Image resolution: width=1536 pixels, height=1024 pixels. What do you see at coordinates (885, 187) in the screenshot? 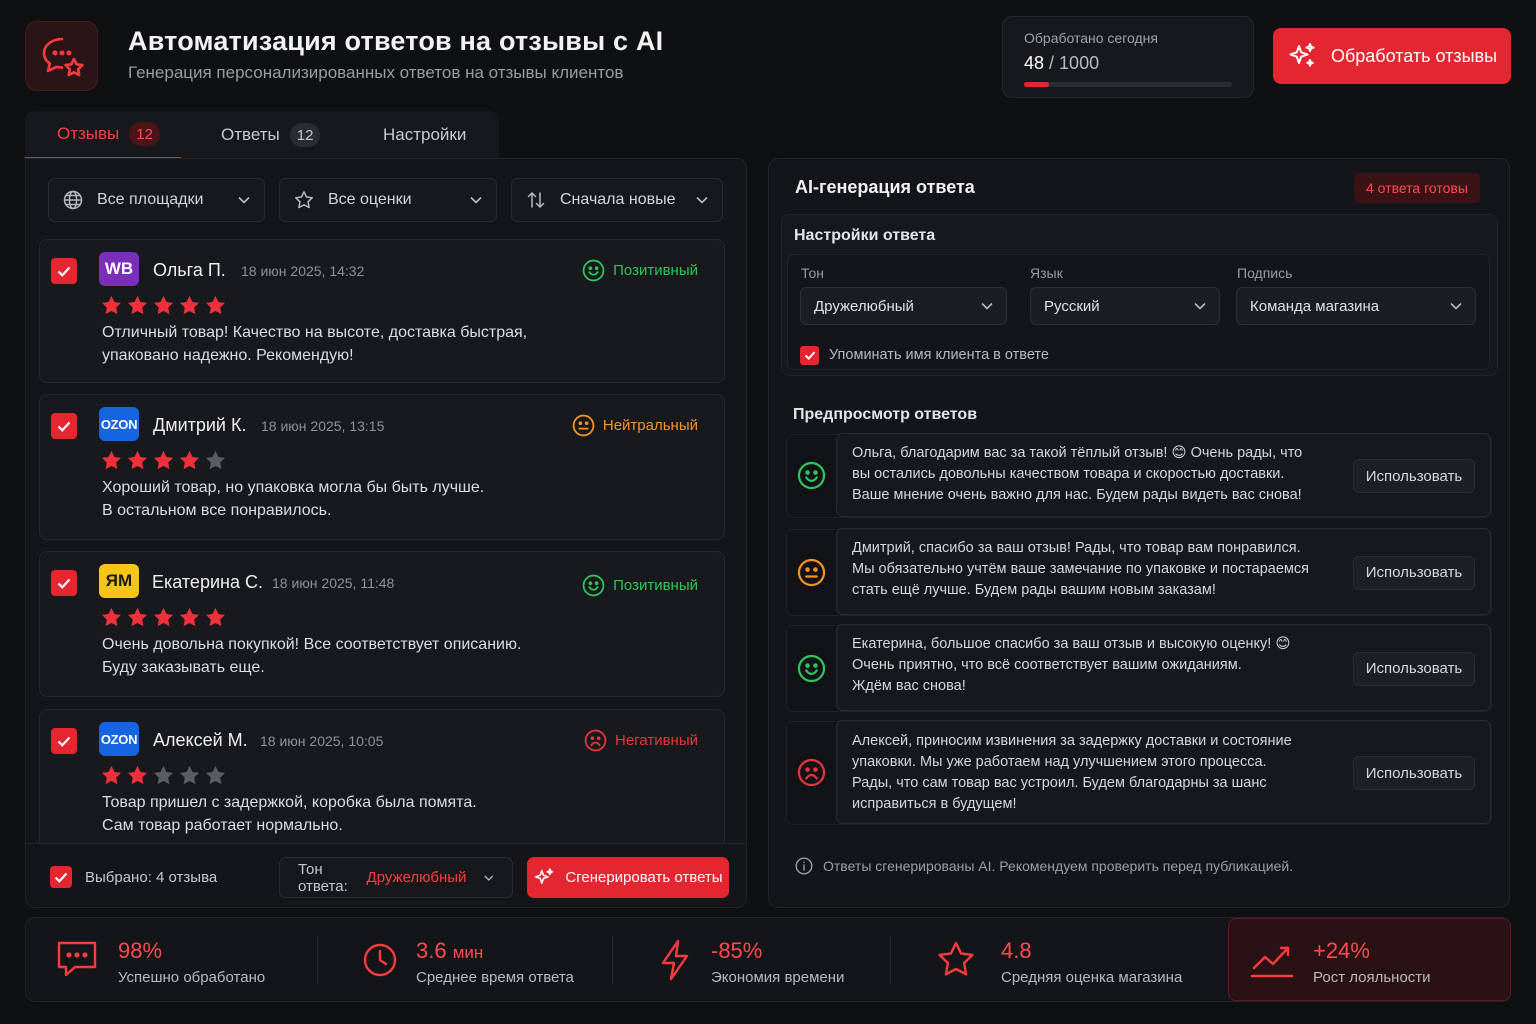
I see `ai-panel-title: AI-генерация ответа` at bounding box center [885, 187].